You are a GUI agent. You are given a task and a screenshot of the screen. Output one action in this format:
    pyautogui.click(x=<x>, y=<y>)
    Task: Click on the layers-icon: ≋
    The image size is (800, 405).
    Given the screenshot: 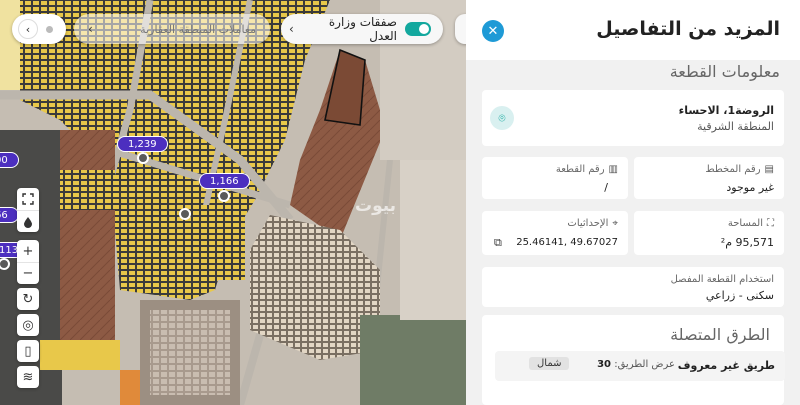 What is the action you would take?
    pyautogui.click(x=28, y=377)
    